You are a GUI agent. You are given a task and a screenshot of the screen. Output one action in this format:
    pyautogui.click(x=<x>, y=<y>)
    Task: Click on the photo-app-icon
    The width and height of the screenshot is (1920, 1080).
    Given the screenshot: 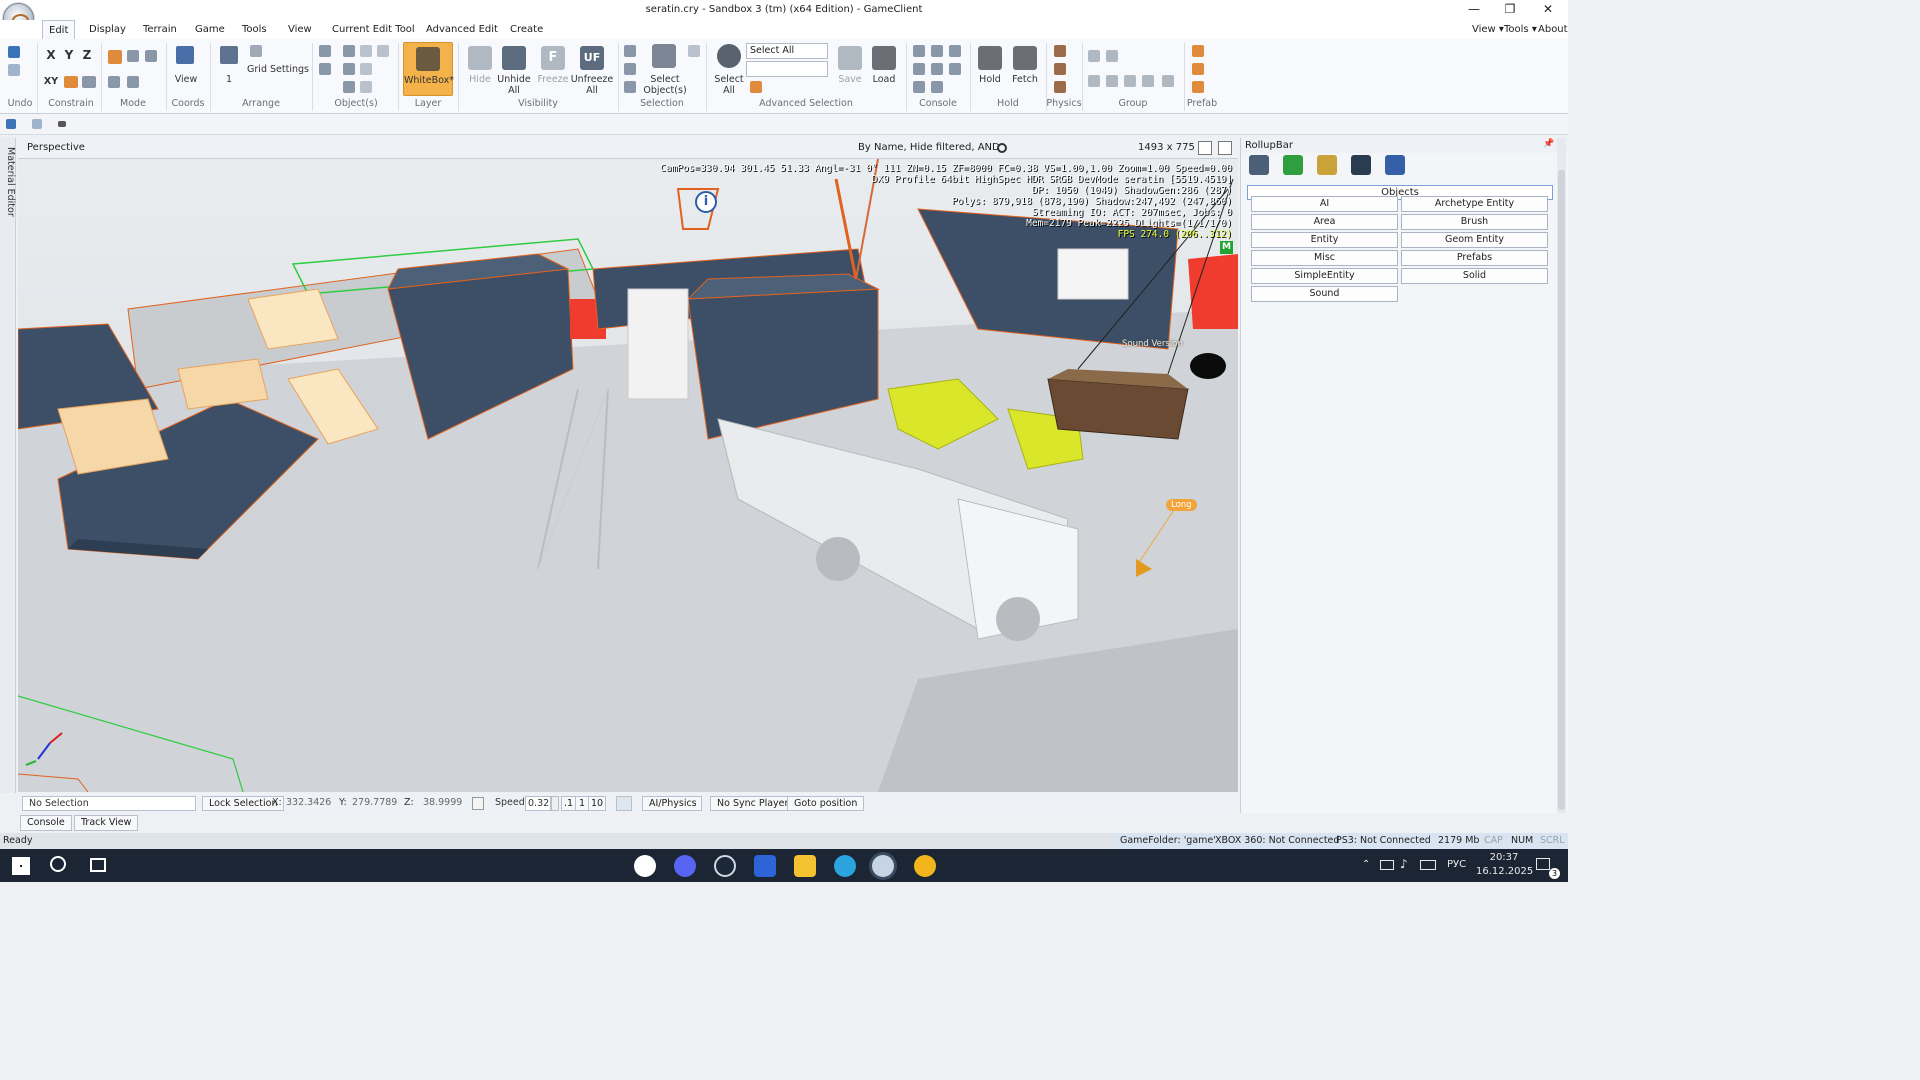 What is the action you would take?
    pyautogui.click(x=925, y=866)
    